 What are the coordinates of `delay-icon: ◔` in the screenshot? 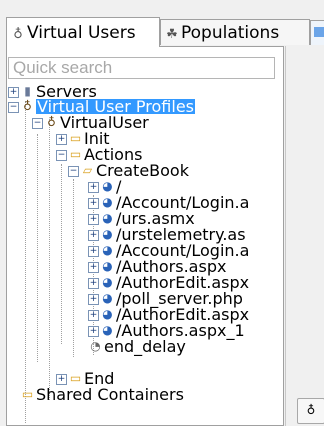 It's located at (95, 346).